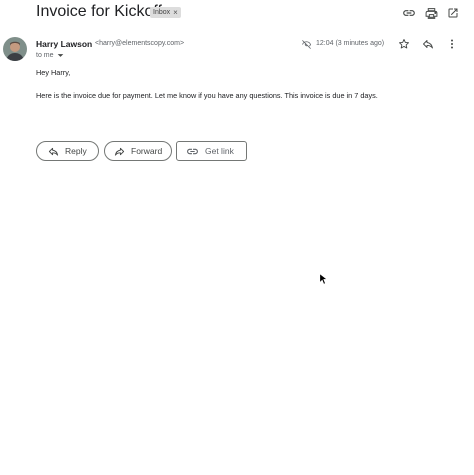 The image size is (474, 475). Describe the element at coordinates (140, 43) in the screenshot. I see `sender-email: <harry@elementscopy.com>` at that location.